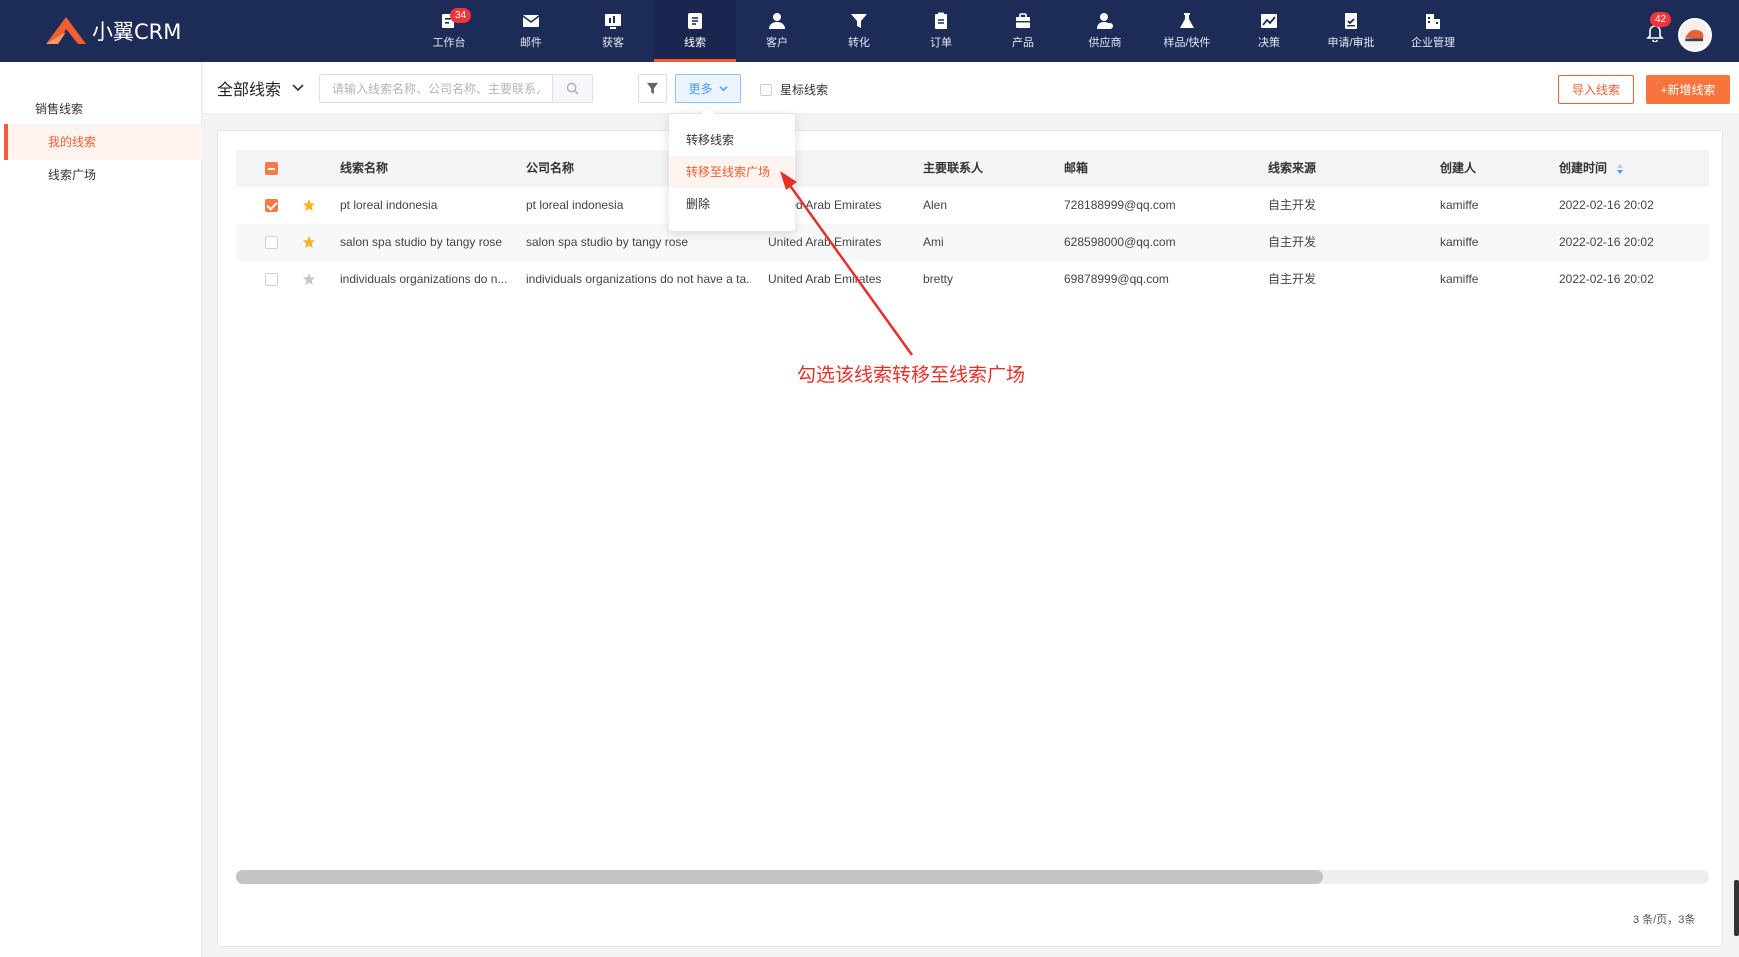 This screenshot has width=1739, height=957. I want to click on decision-icon, so click(1269, 21).